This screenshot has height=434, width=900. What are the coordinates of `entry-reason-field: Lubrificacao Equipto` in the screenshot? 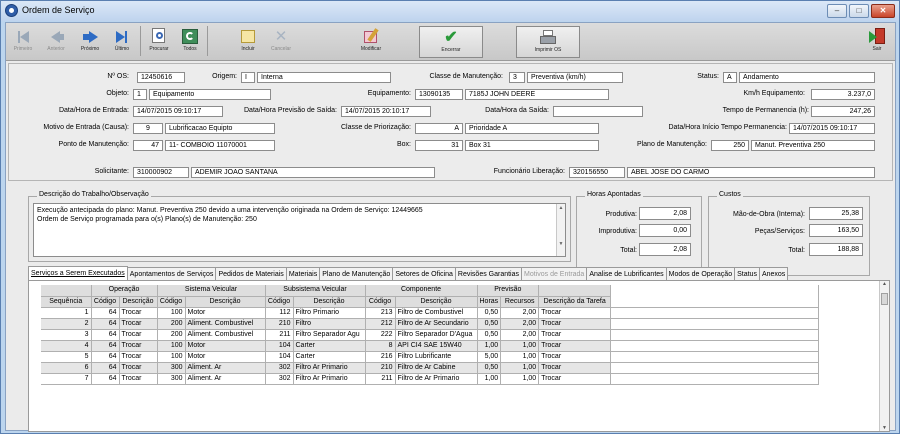 It's located at (220, 128).